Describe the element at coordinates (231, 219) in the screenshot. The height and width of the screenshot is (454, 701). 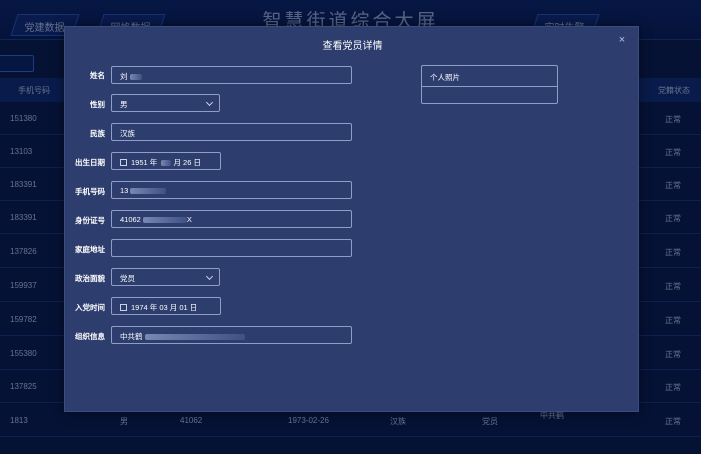
I see `idcard-field: 41062 X` at that location.